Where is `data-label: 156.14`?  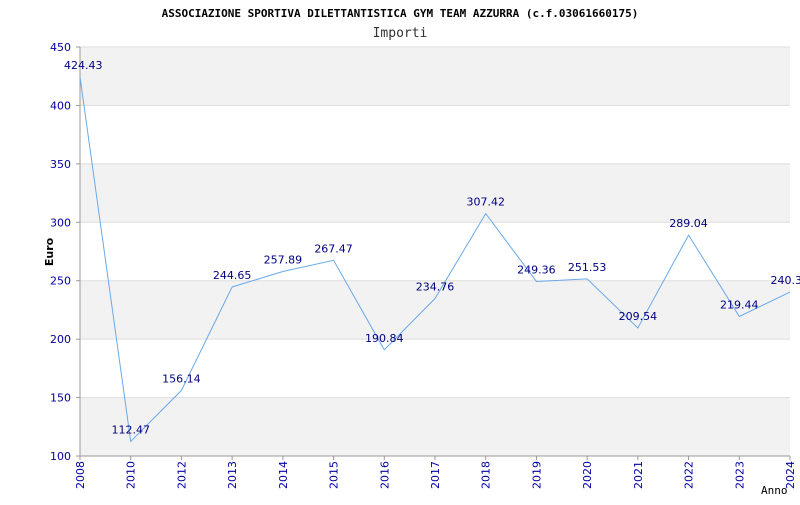 data-label: 156.14 is located at coordinates (181, 378).